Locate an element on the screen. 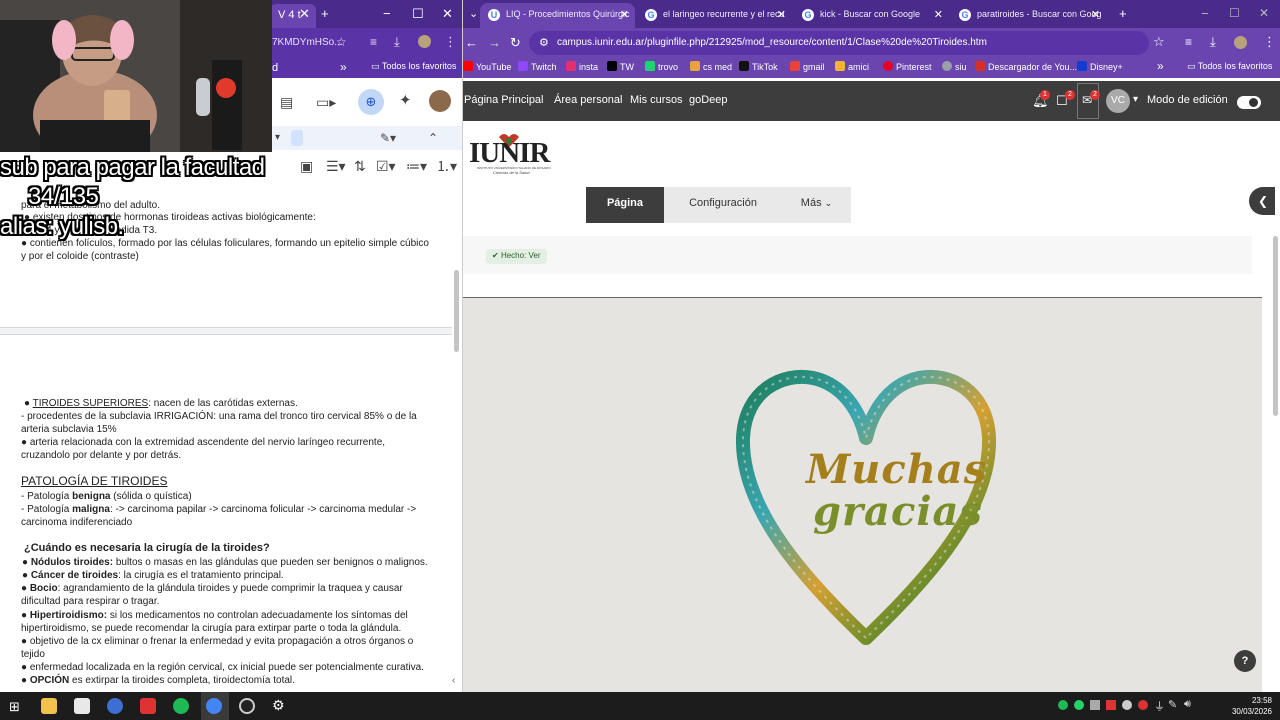 The height and width of the screenshot is (720, 1280). nav-mis-cursos: Mis cursos is located at coordinates (656, 100).